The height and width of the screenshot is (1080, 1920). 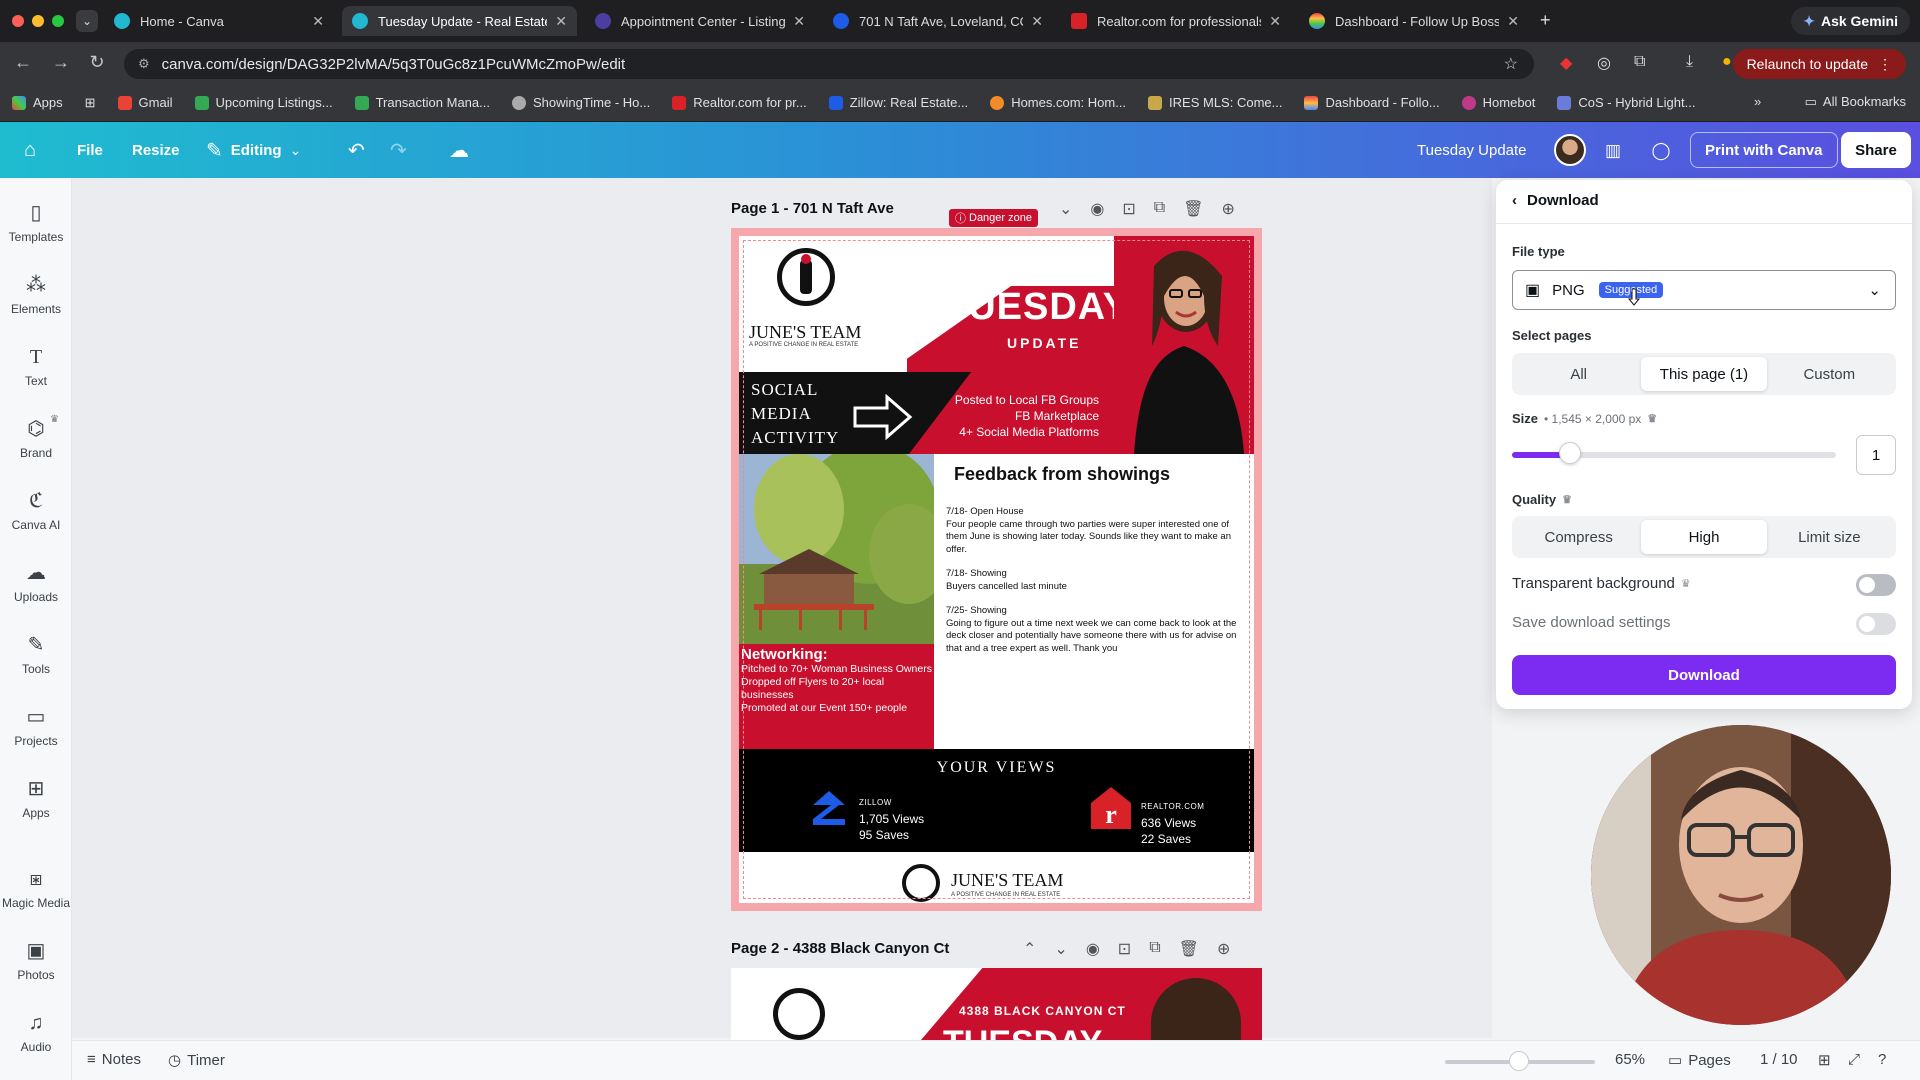 I want to click on more-bookmarks-icon: », so click(x=1757, y=101).